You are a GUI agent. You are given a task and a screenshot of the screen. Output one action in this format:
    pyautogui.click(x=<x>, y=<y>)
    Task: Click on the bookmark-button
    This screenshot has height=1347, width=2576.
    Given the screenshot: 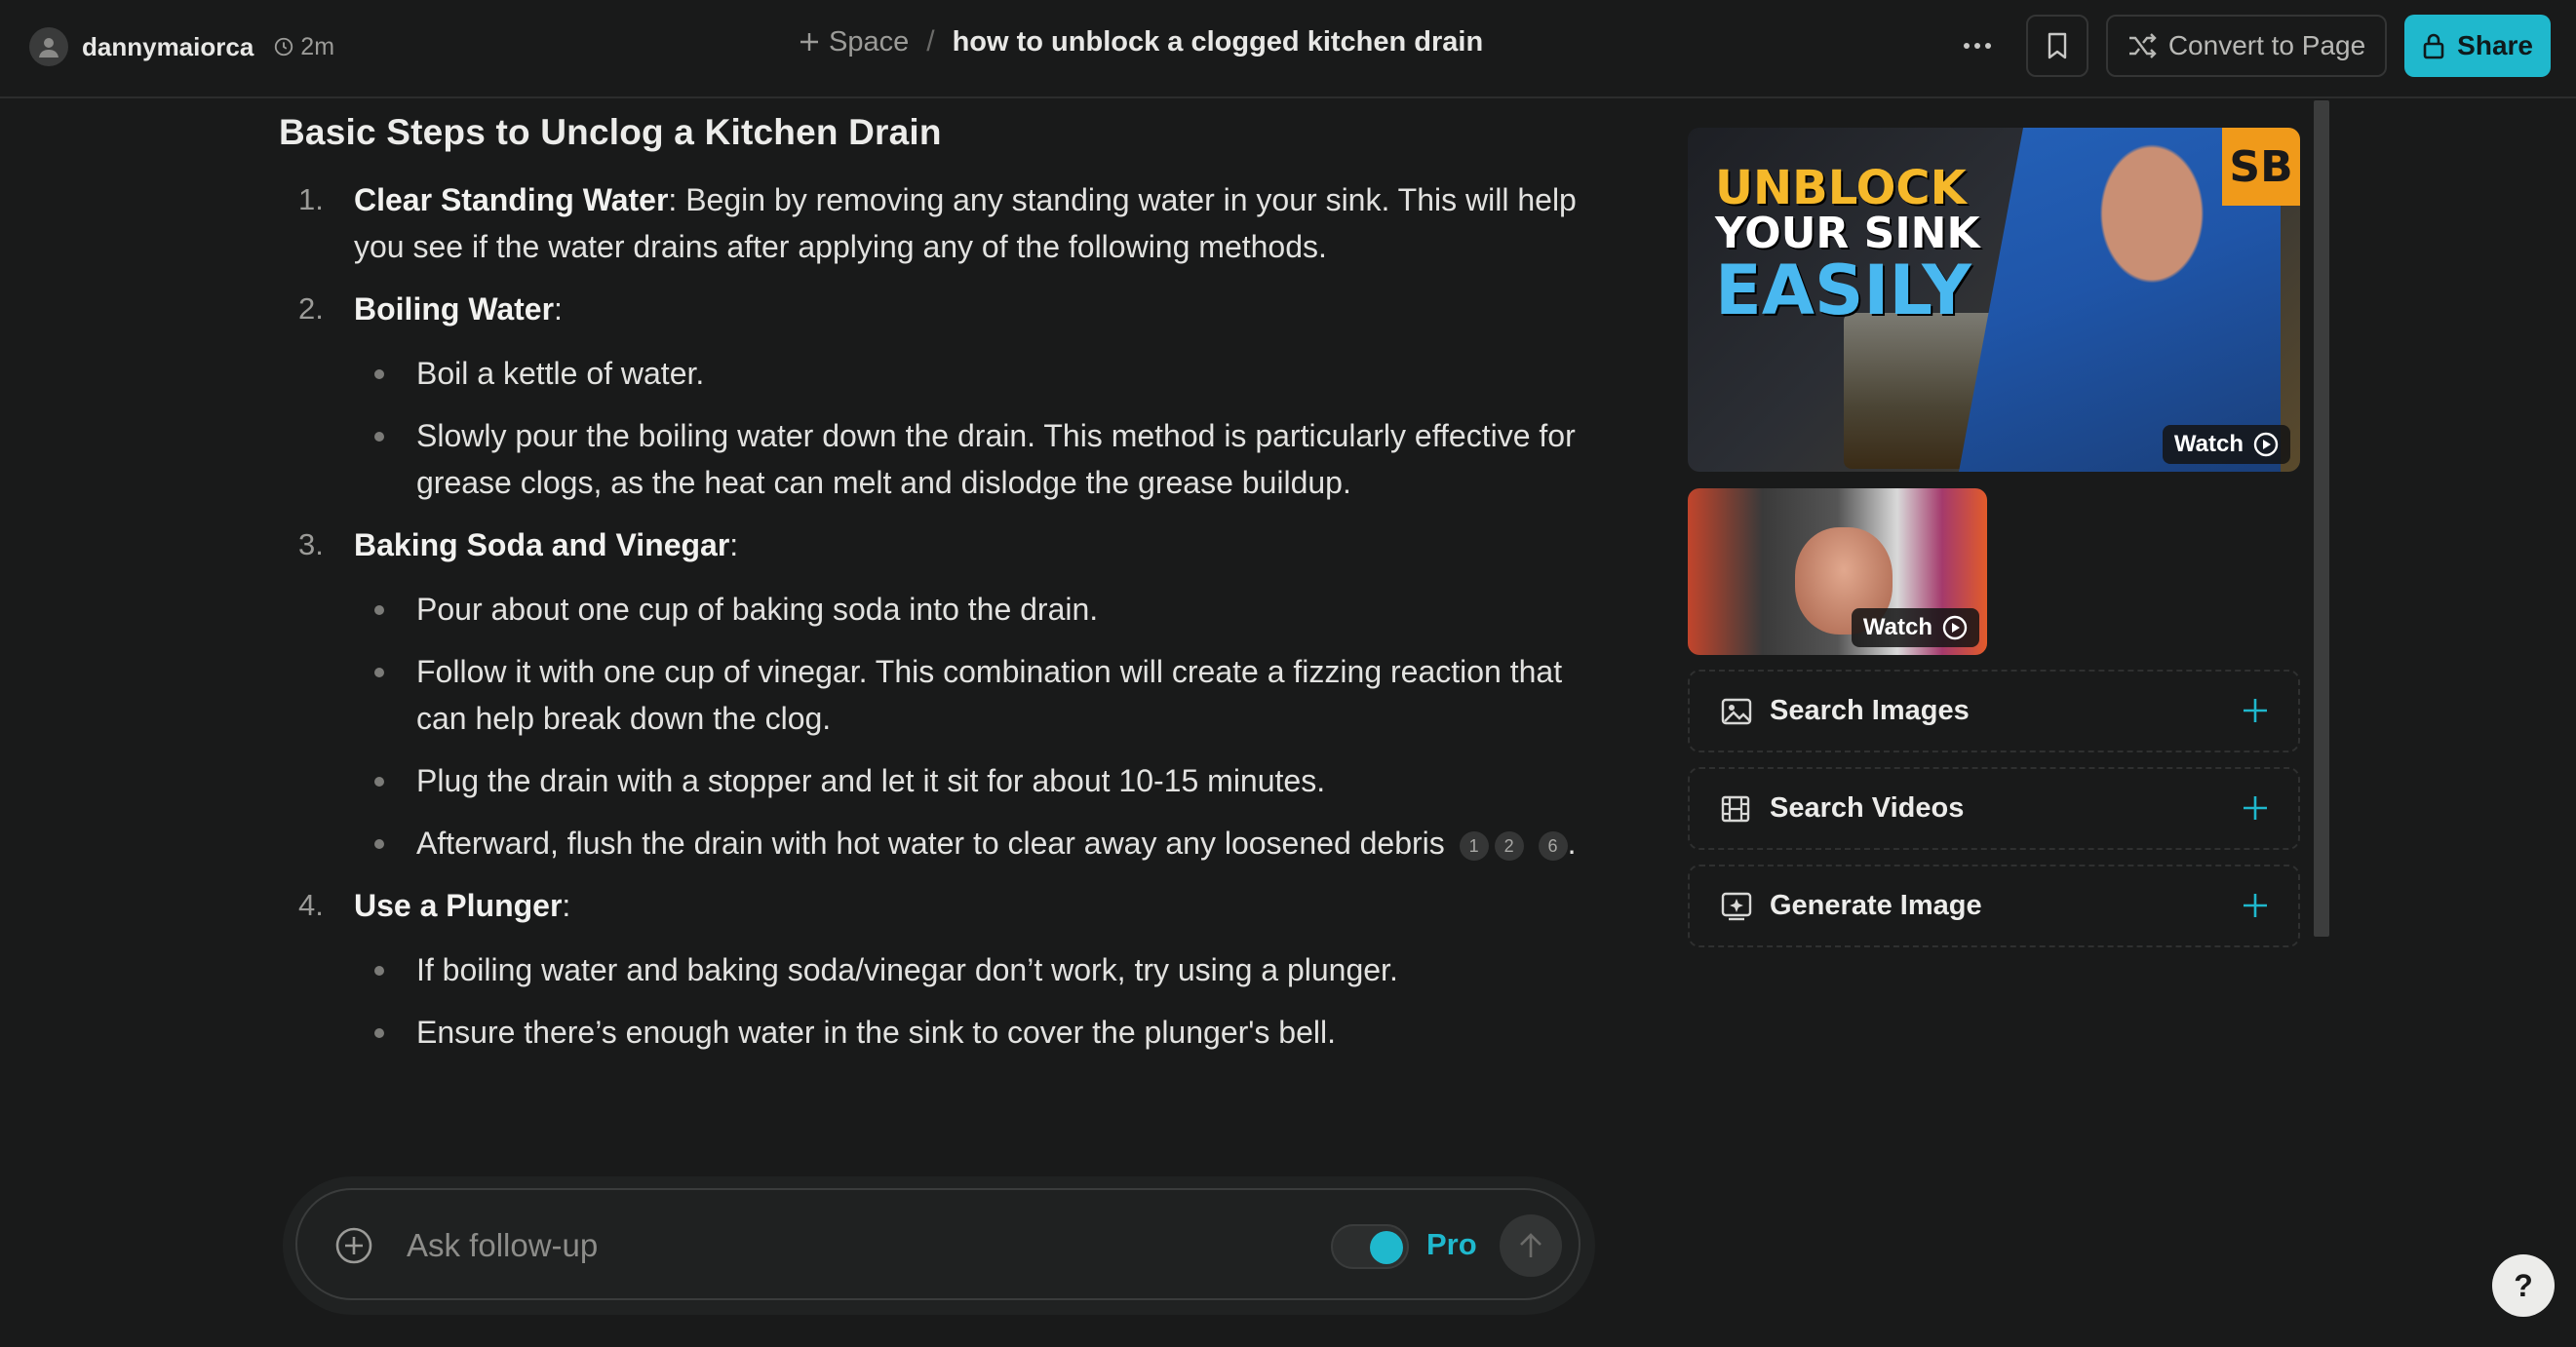 What is the action you would take?
    pyautogui.click(x=2056, y=46)
    